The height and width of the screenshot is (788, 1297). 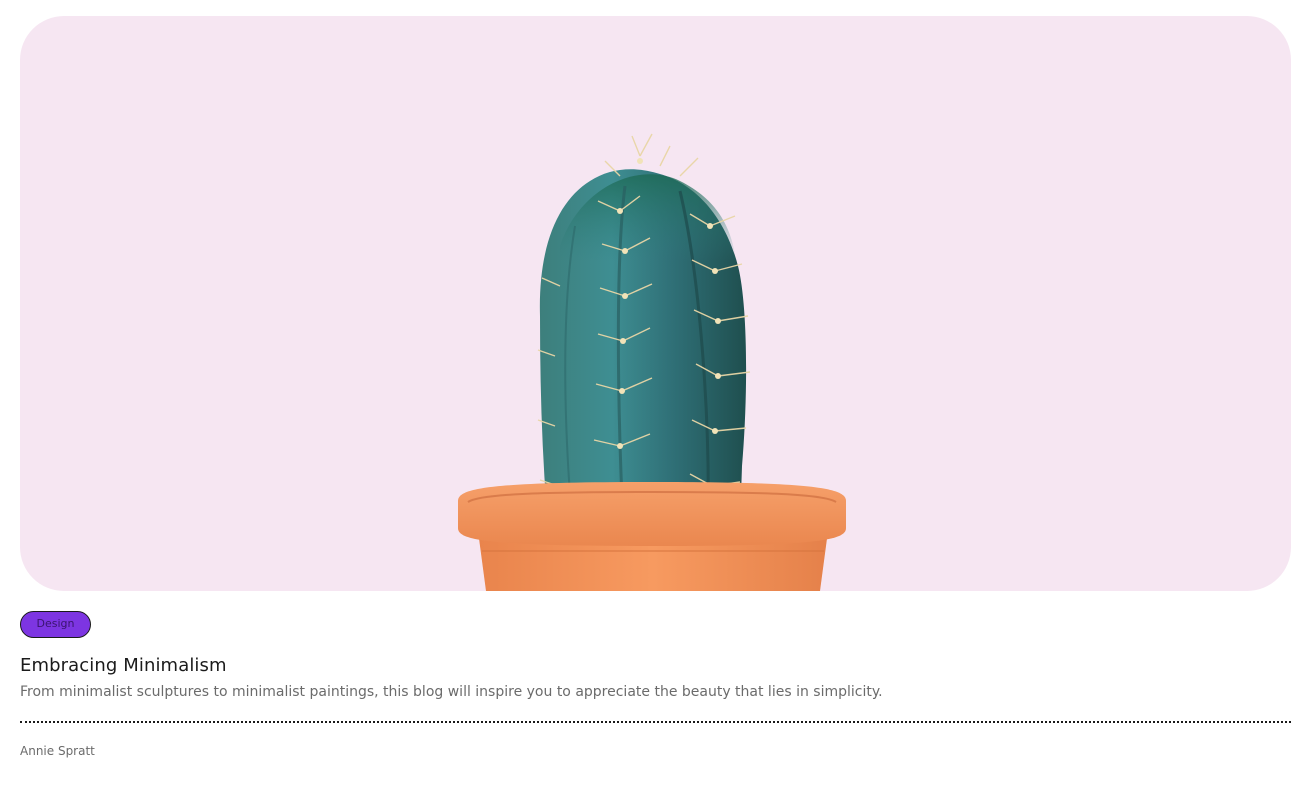 I want to click on author-name: Annie Spratt, so click(x=57, y=751).